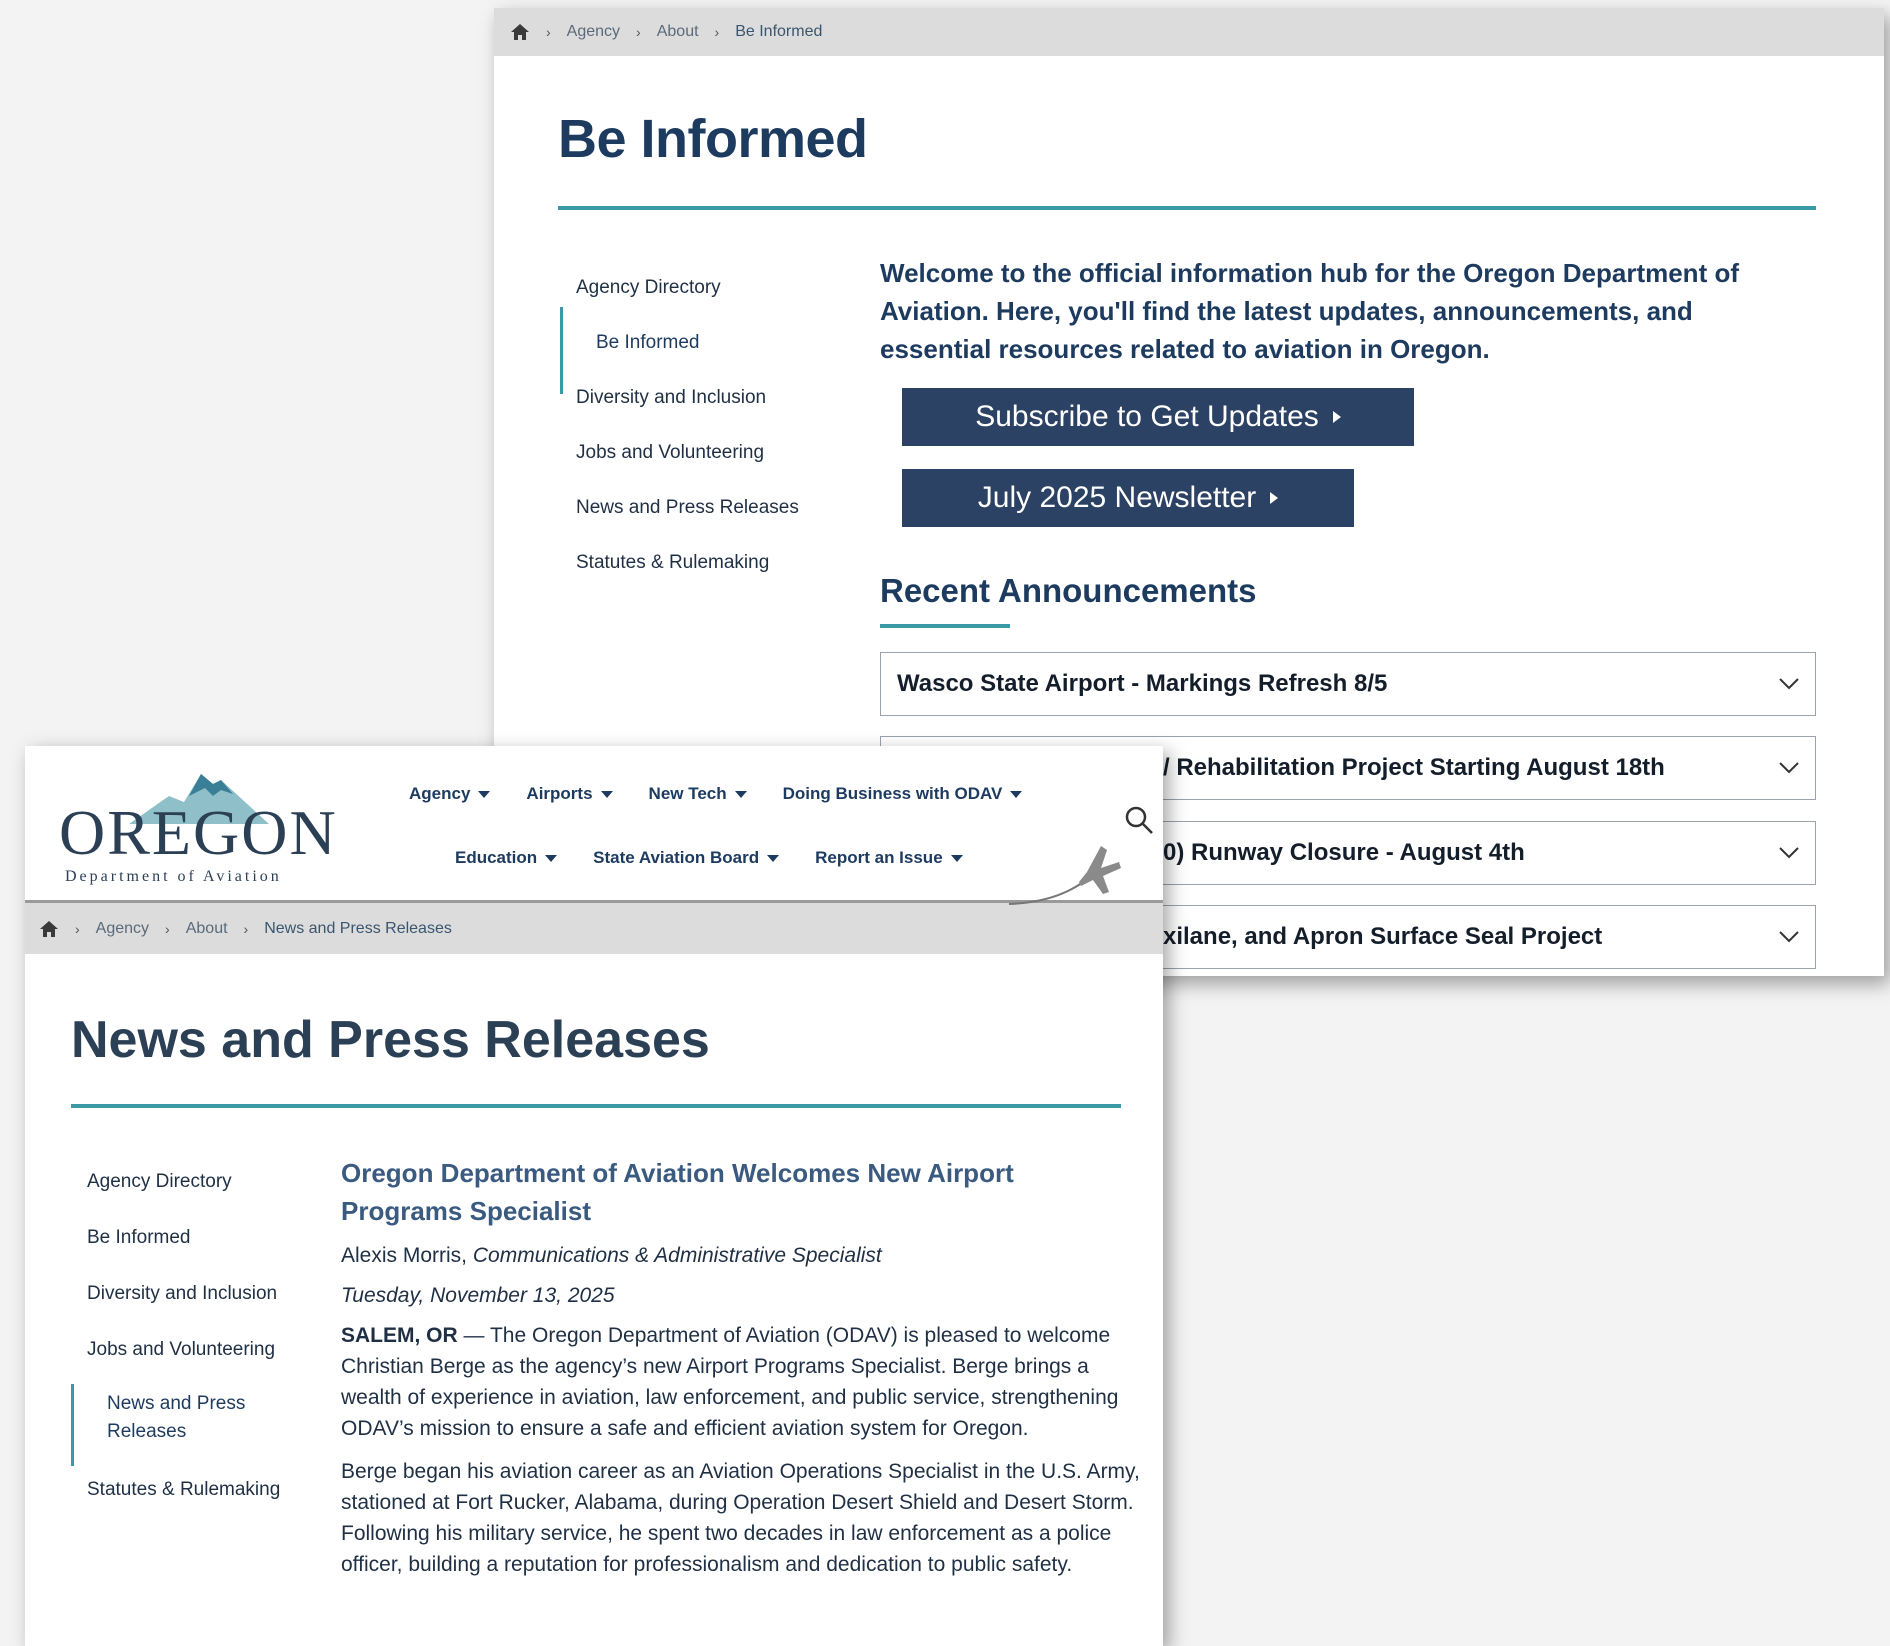  I want to click on oregon-aviation-logo: OREGON Department of Aviation, so click(197, 825).